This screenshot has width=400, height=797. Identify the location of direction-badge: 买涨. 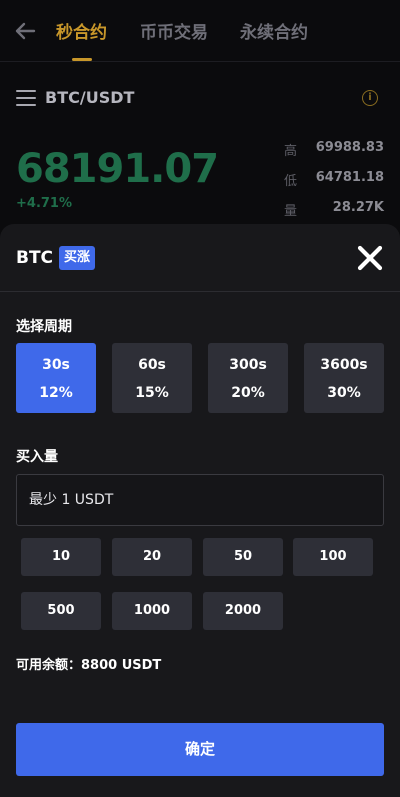
(77, 258).